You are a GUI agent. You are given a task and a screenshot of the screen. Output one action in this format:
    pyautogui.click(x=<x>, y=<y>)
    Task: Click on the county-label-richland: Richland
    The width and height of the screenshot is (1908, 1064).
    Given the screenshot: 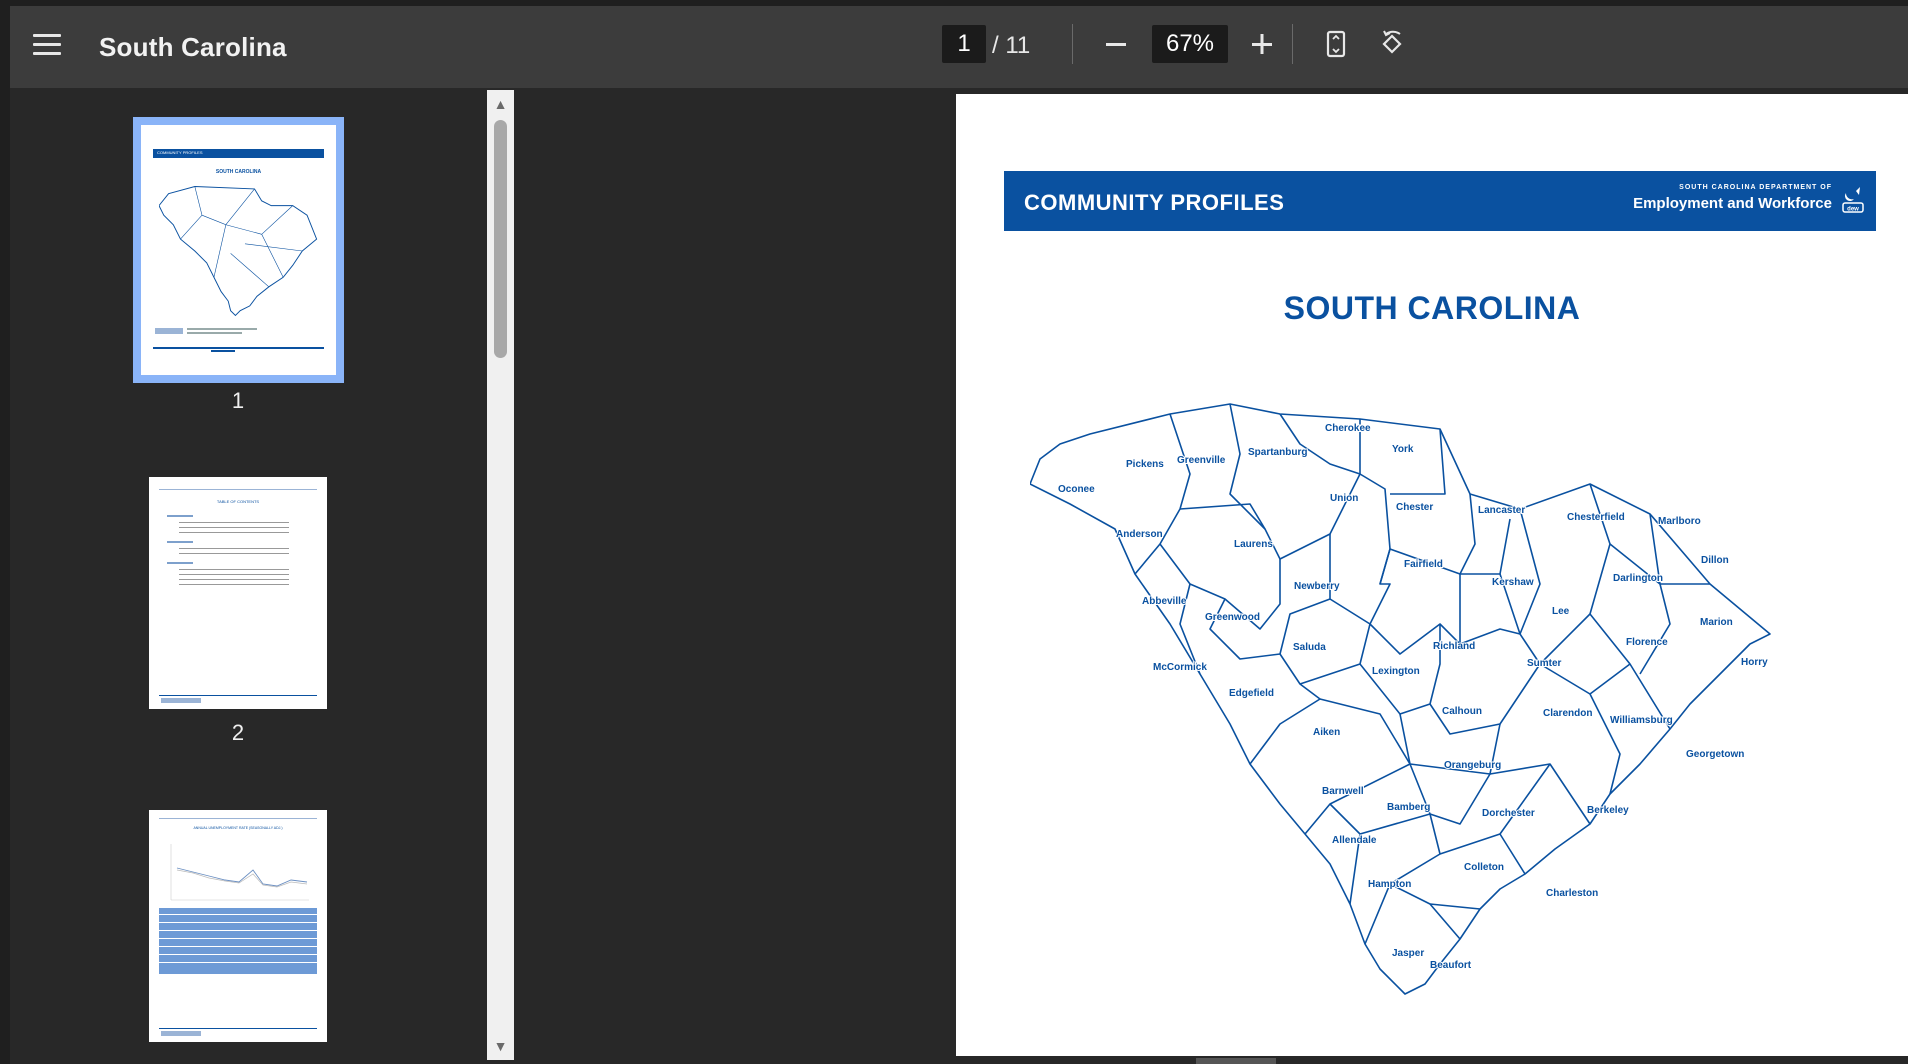 What is the action you would take?
    pyautogui.click(x=1454, y=646)
    